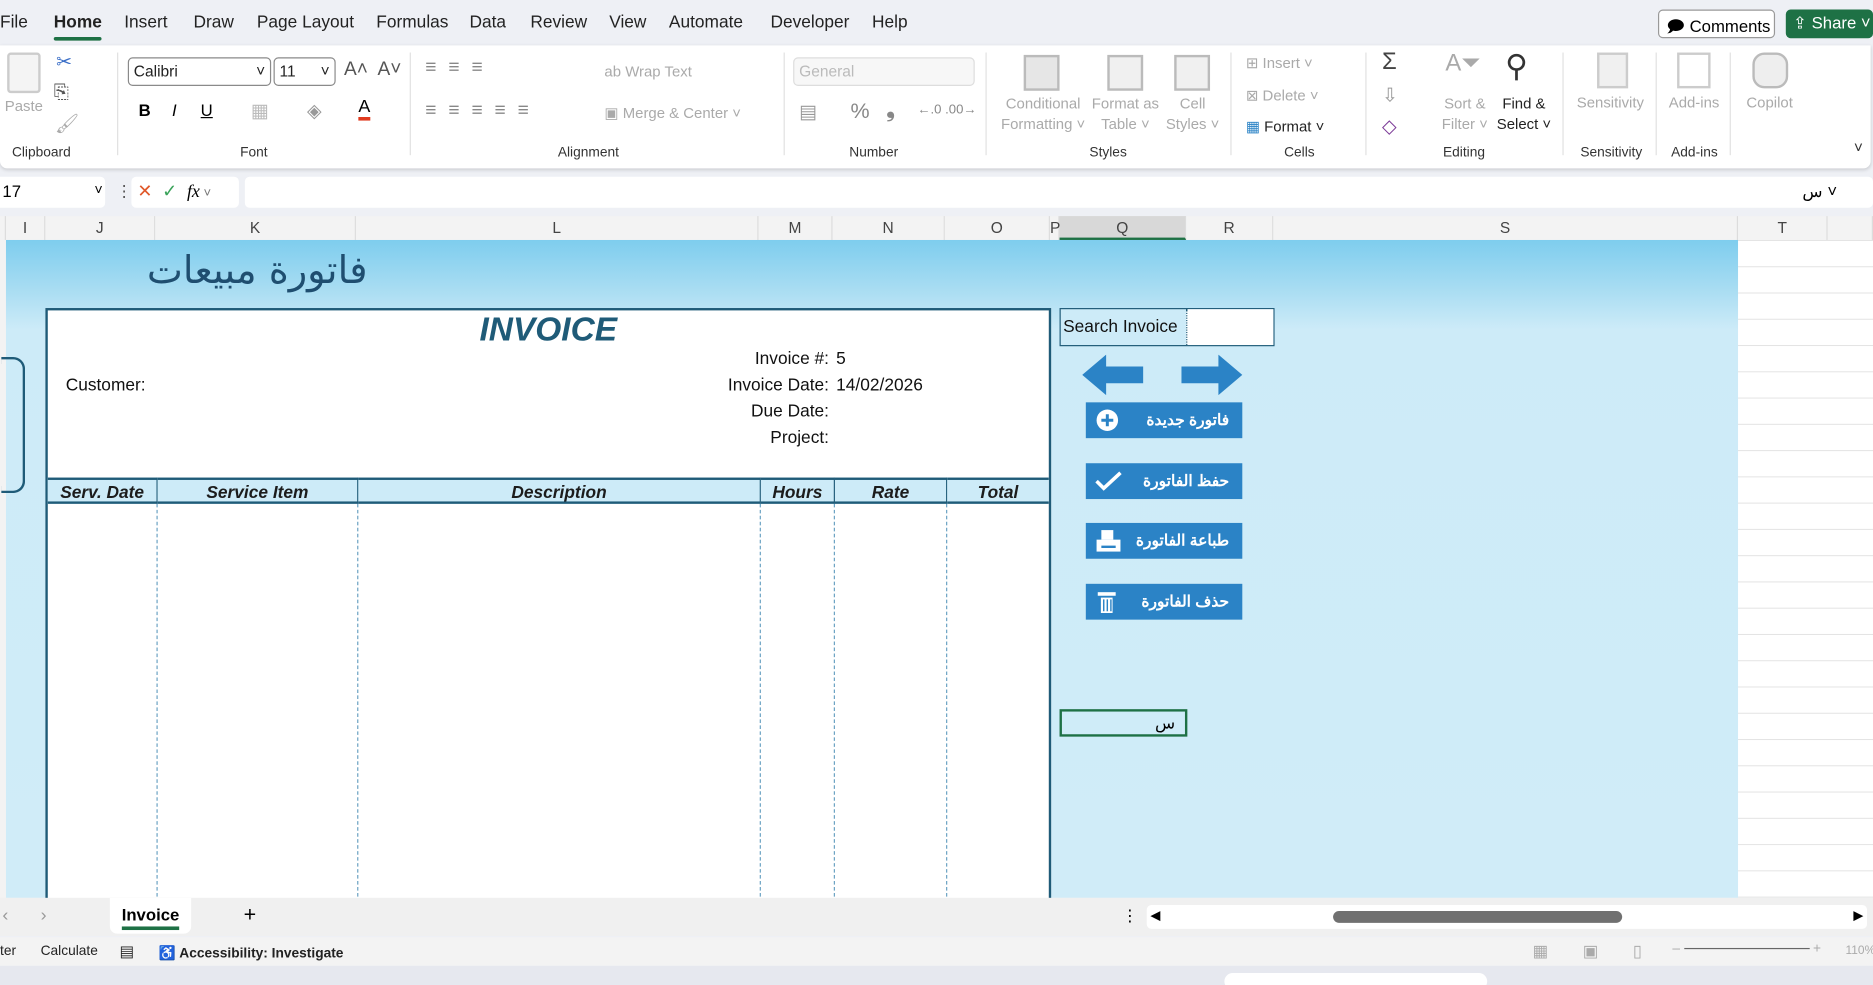 The width and height of the screenshot is (1873, 985). Describe the element at coordinates (1478, 916) in the screenshot. I see `scrollbar-thumb` at that location.